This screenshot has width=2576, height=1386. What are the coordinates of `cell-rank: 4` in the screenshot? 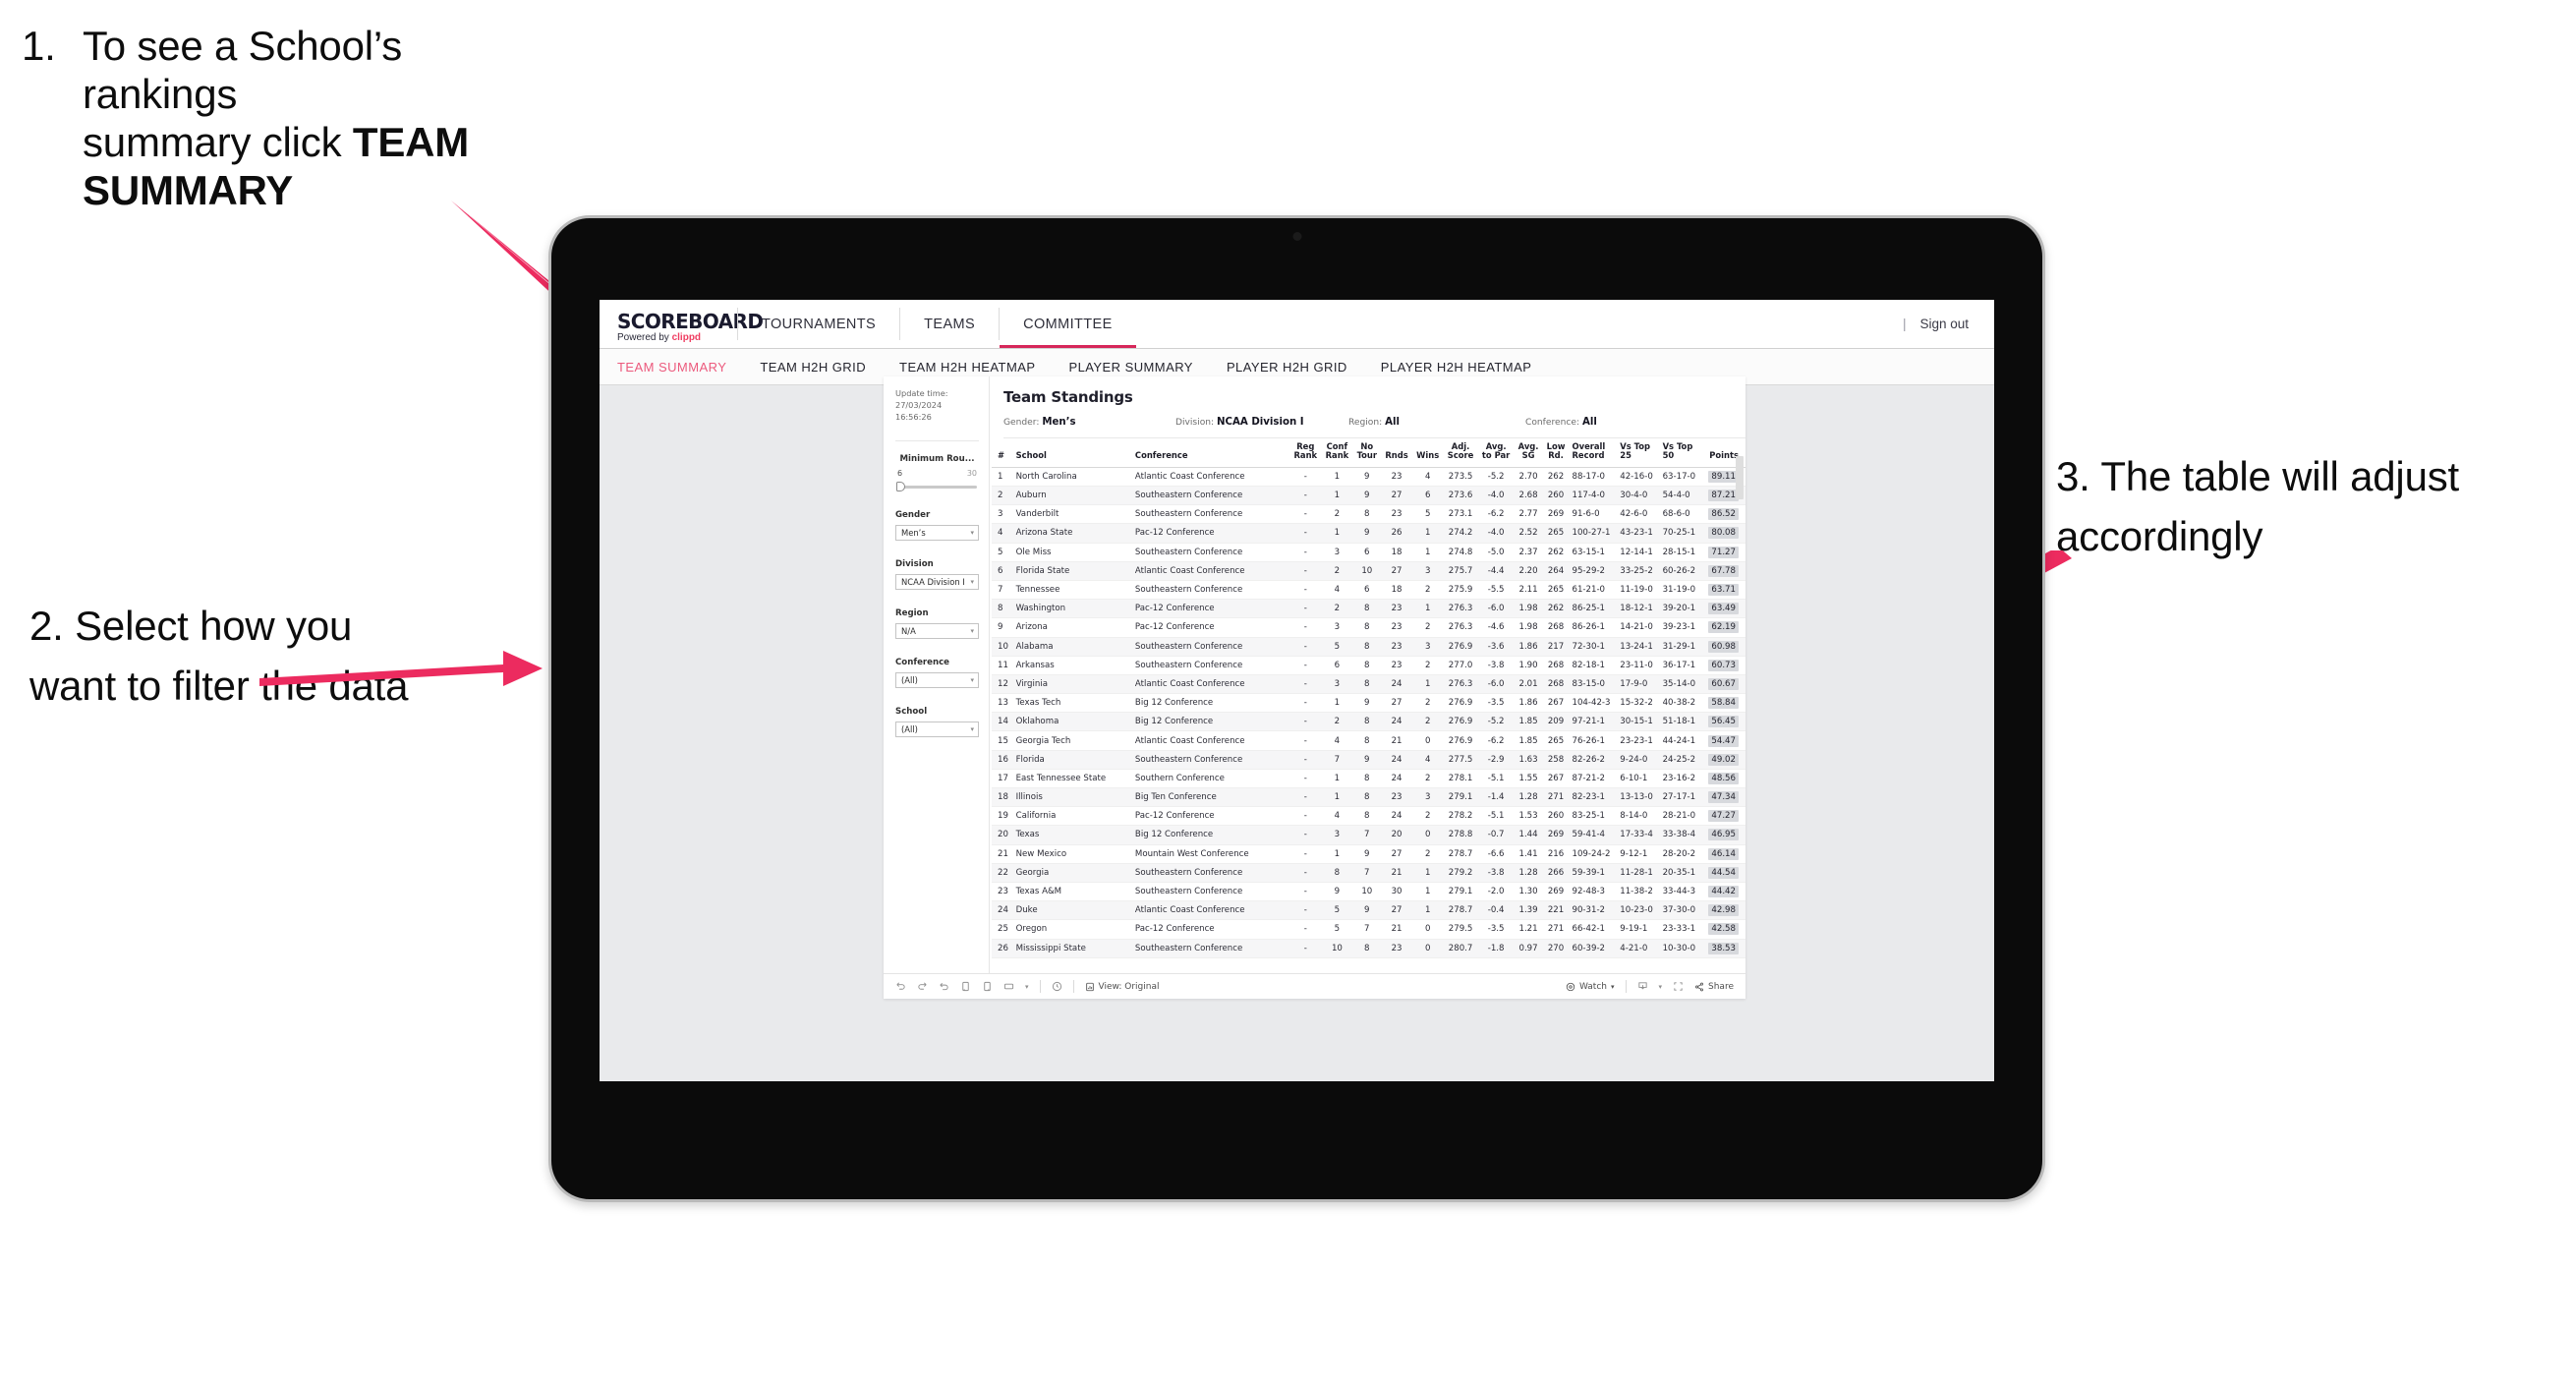 It's located at (1002, 533).